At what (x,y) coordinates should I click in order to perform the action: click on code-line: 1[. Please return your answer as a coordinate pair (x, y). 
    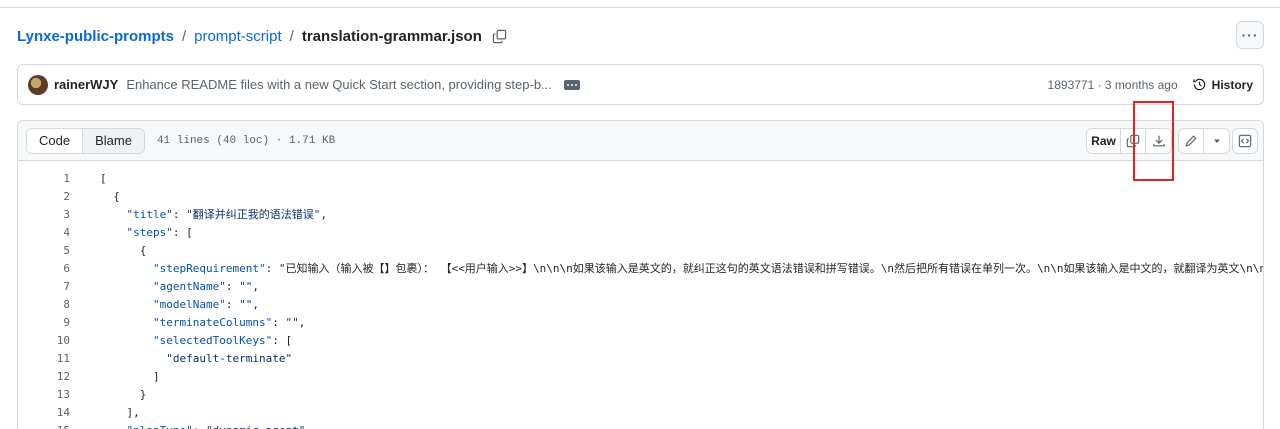
    Looking at the image, I should click on (640, 178).